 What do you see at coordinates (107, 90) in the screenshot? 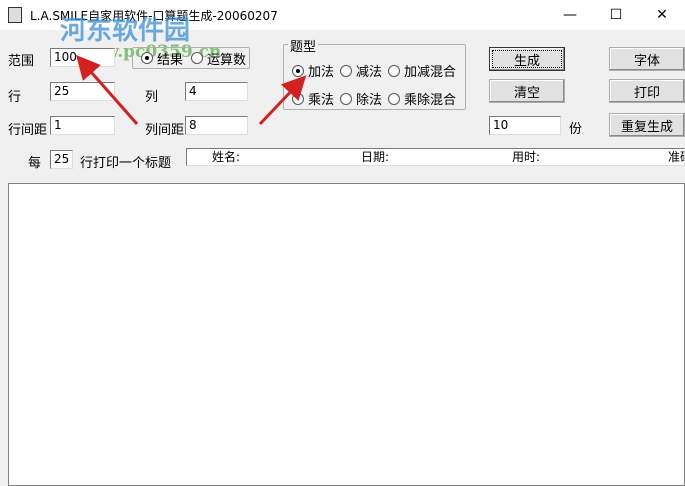
I see `arrow-to-range` at bounding box center [107, 90].